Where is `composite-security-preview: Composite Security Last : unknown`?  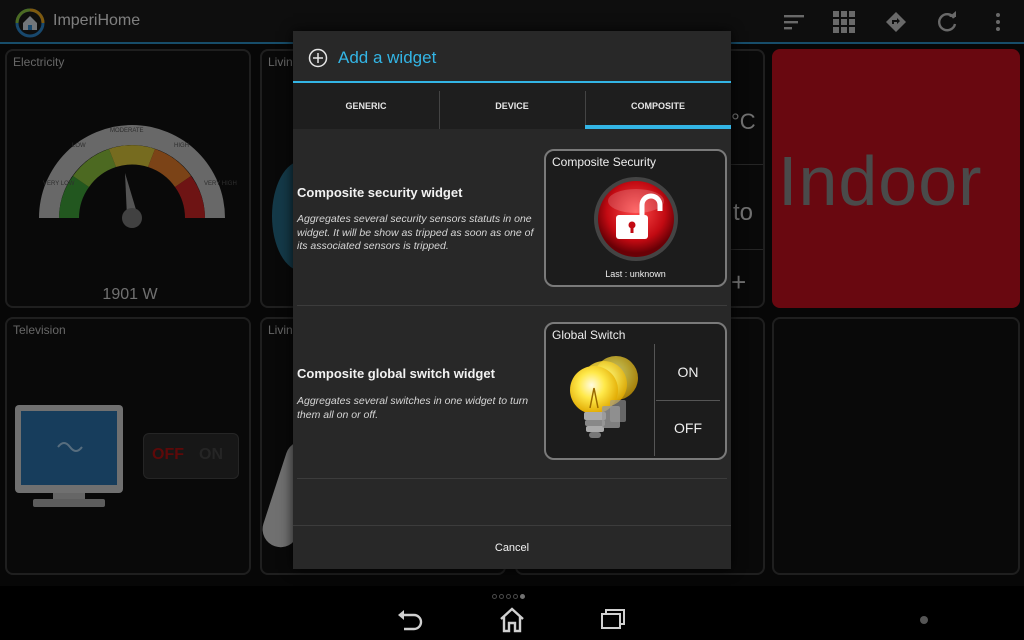 composite-security-preview: Composite Security Last : unknown is located at coordinates (635, 218).